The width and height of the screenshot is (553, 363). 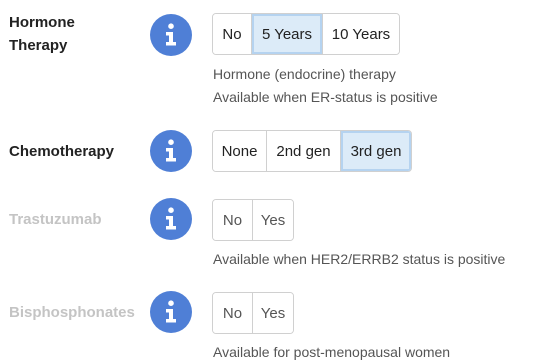 I want to click on hormone-therapy-label: Hormone Therapy, so click(x=42, y=34).